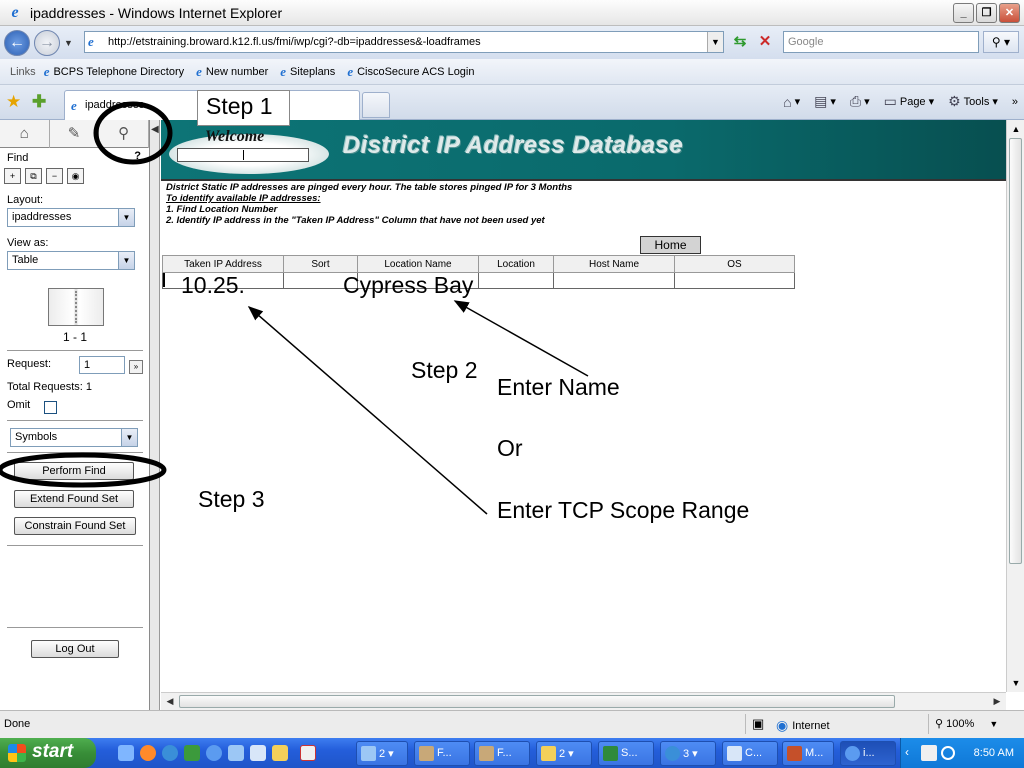 Image resolution: width=1024 pixels, height=768 pixels. What do you see at coordinates (74, 437) in the screenshot?
I see `symbols-select: Symbols ▼` at bounding box center [74, 437].